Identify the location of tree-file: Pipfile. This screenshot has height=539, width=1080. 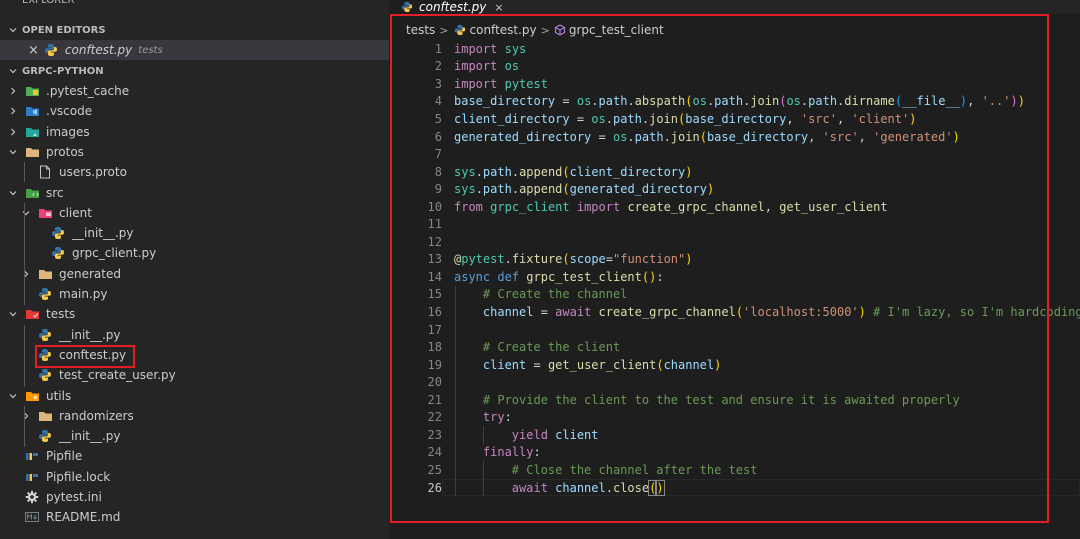
(194, 456).